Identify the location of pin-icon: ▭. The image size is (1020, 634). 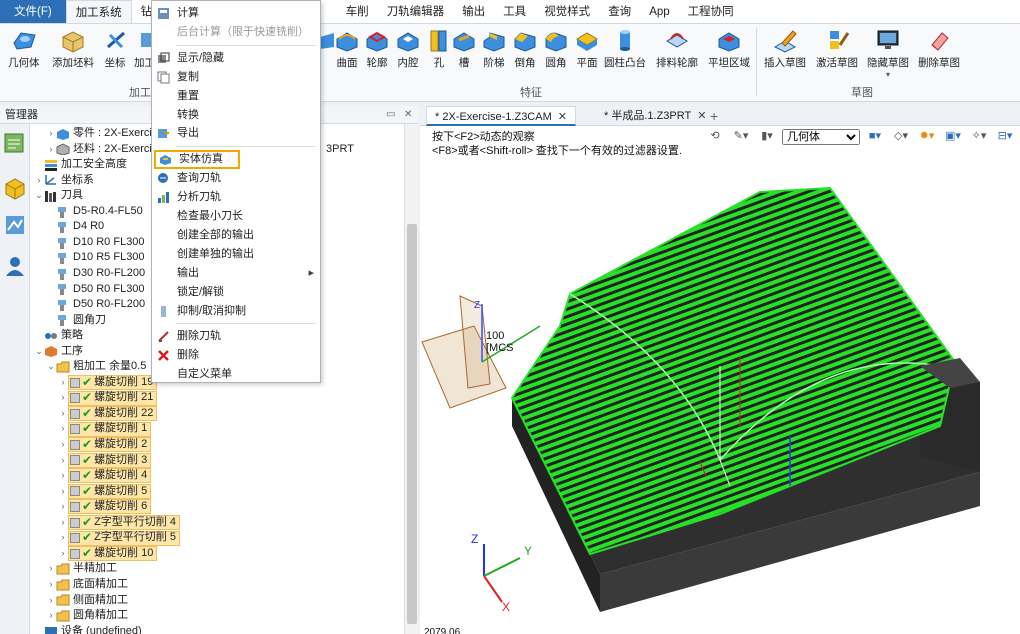
(390, 115).